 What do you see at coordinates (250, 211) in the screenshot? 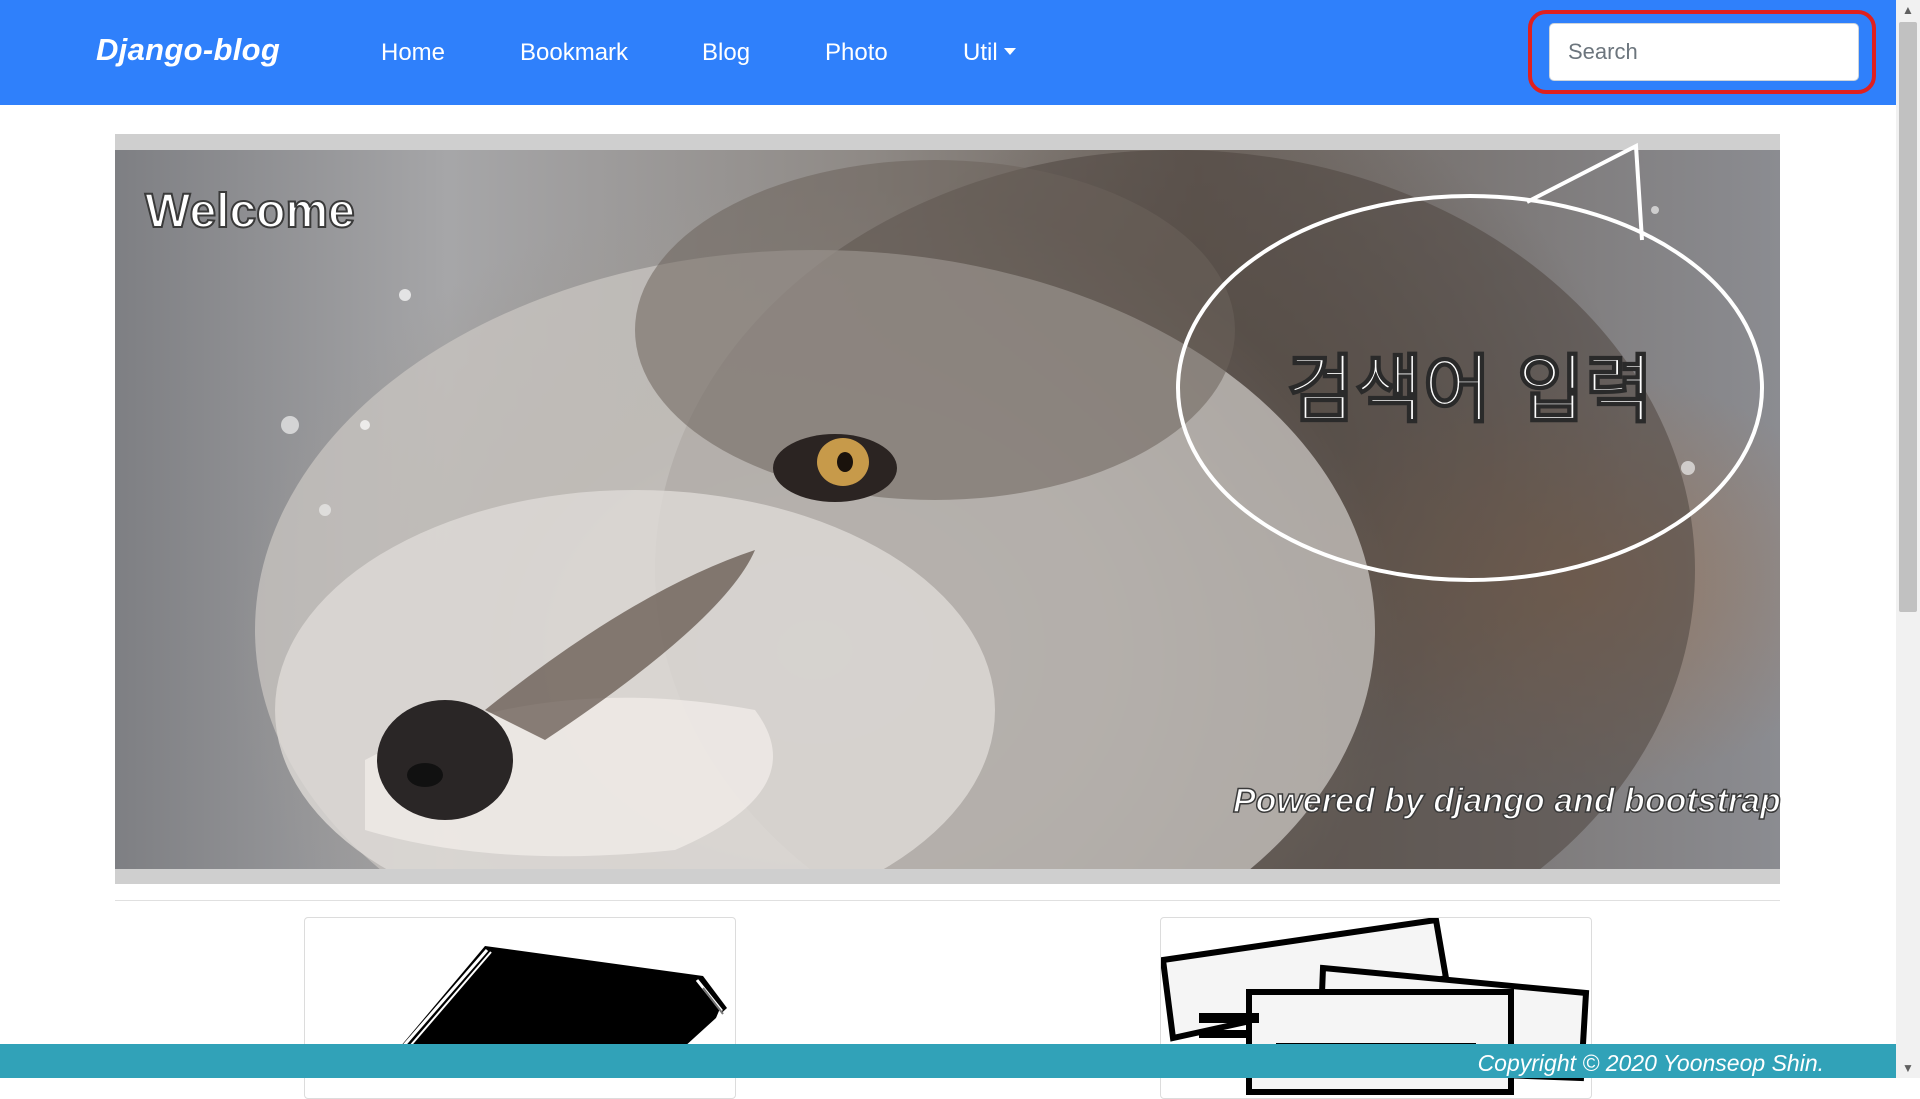
I see `welcome-heading: Welcome` at bounding box center [250, 211].